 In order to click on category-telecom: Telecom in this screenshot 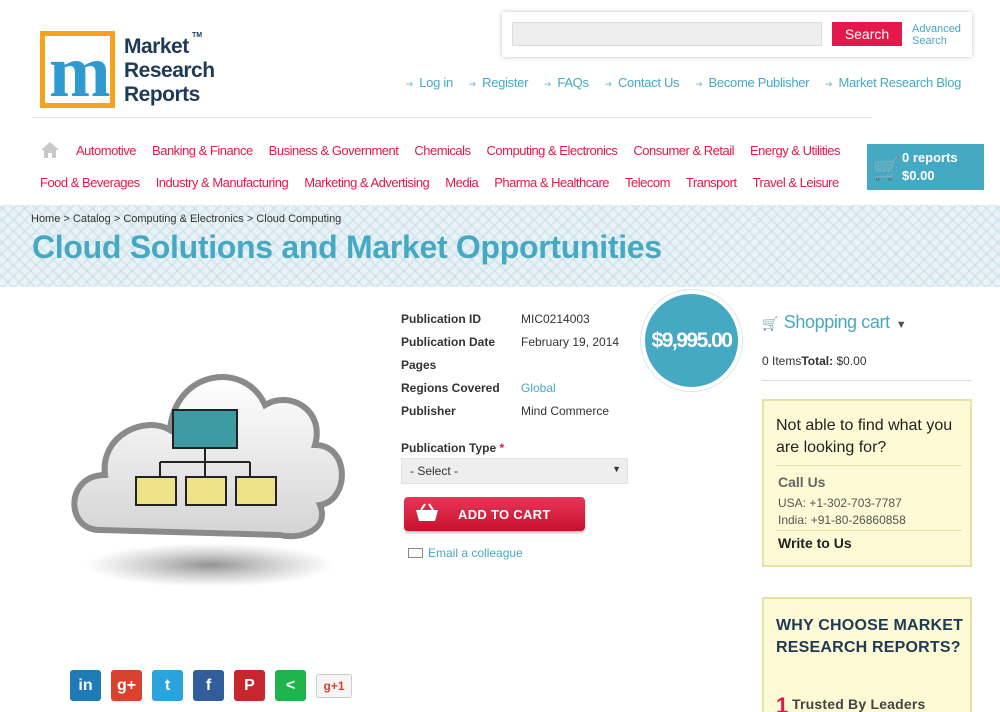, I will do `click(647, 182)`.